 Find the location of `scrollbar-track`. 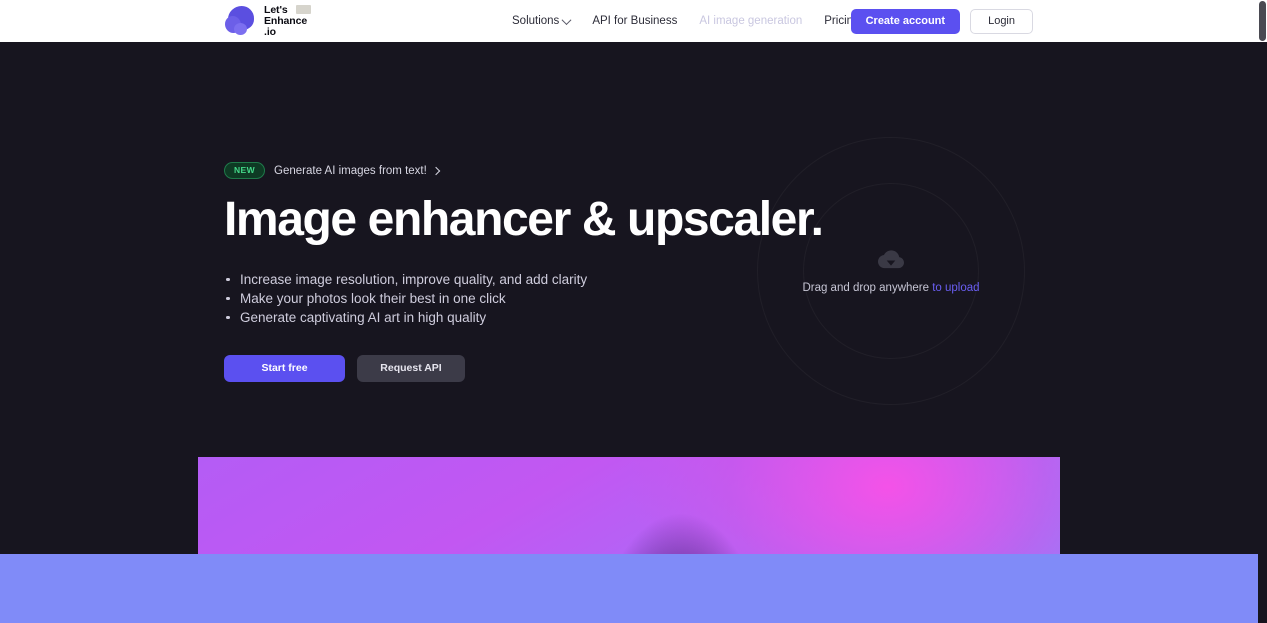

scrollbar-track is located at coordinates (1262, 332).